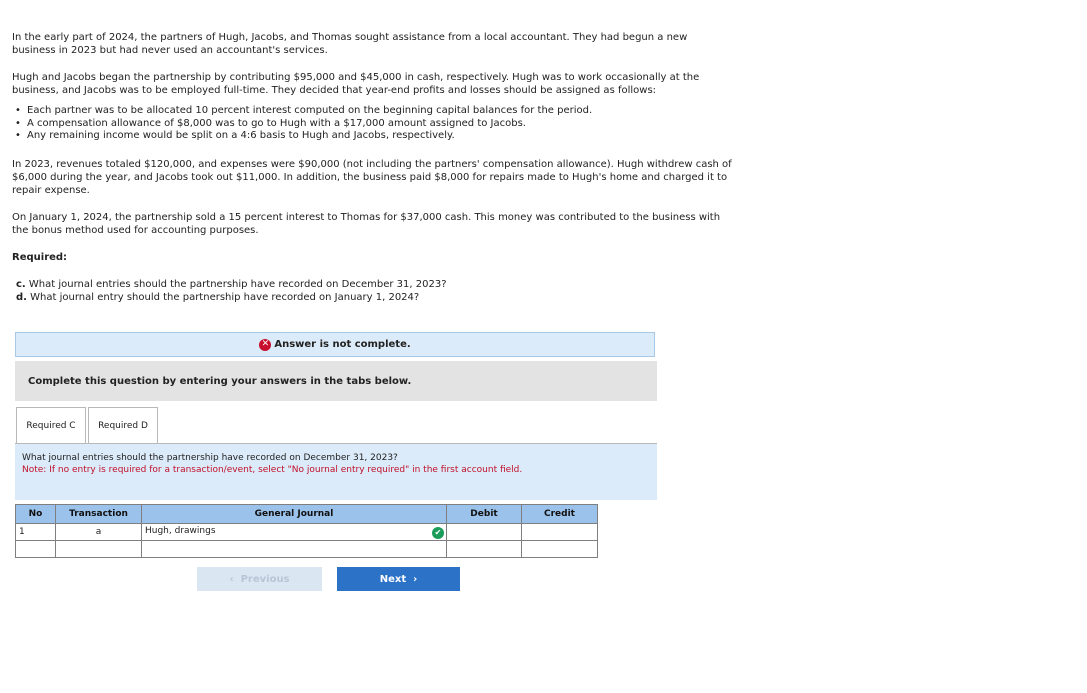 This screenshot has height=693, width=1087. I want to click on tab-label: Required D, so click(123, 425).